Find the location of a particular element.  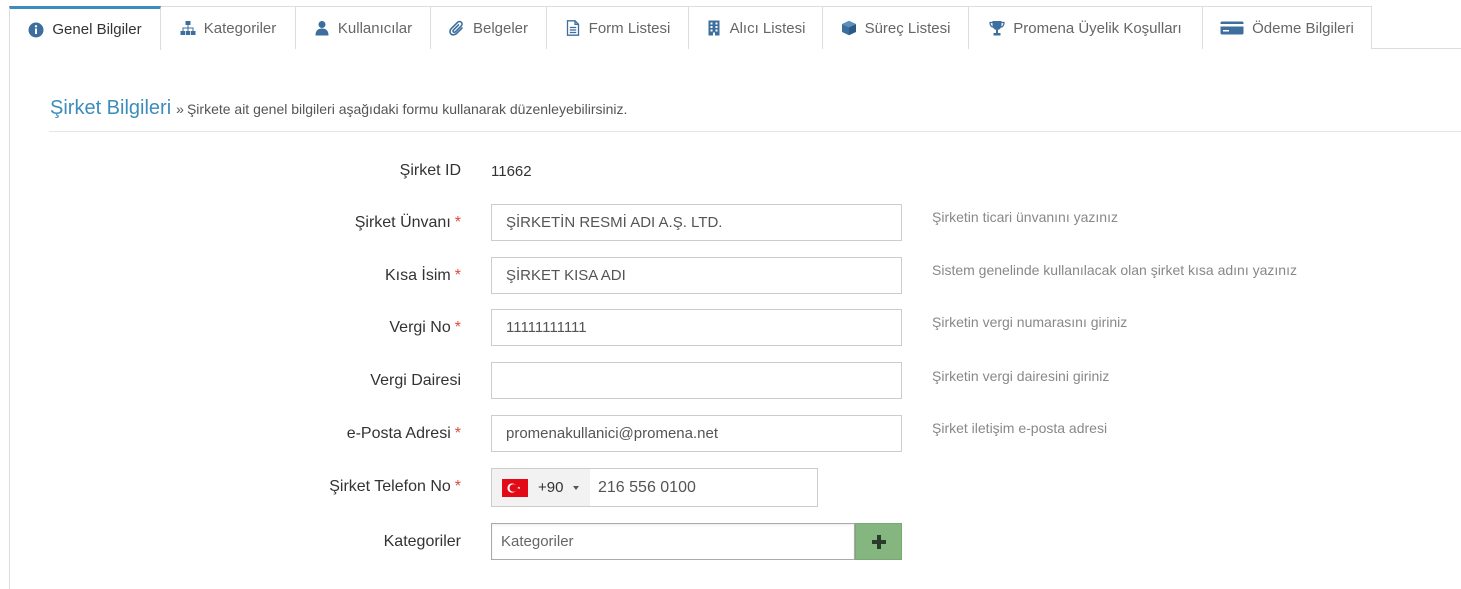

paperclip-icon is located at coordinates (457, 28).